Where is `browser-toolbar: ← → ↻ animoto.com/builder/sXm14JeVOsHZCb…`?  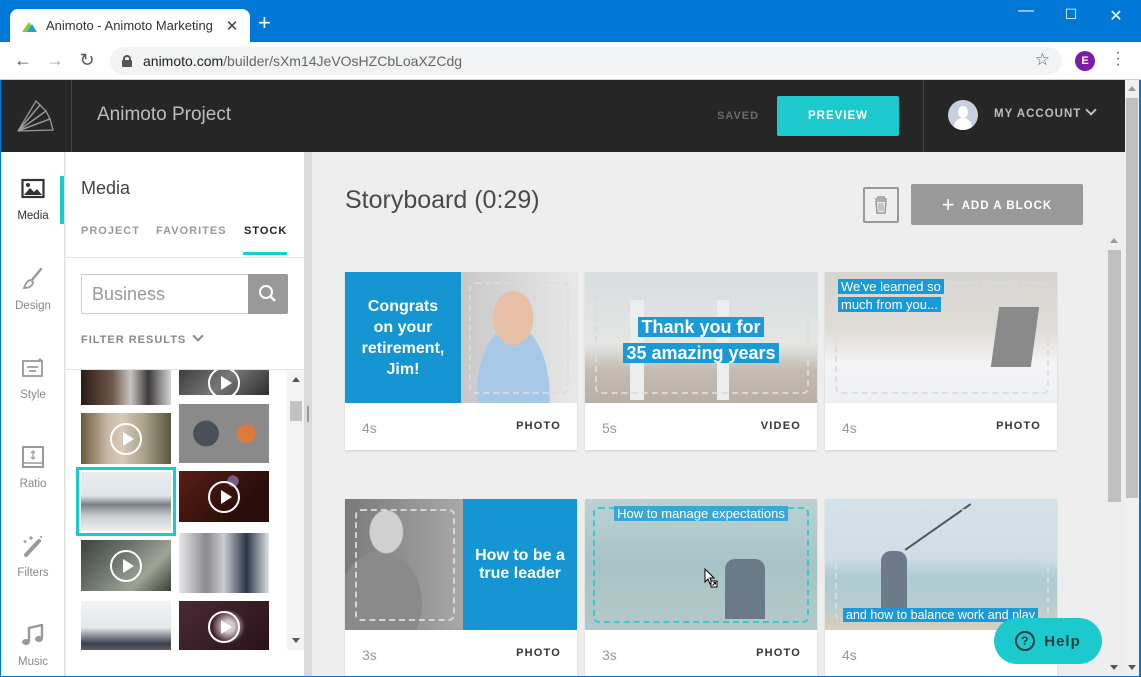 browser-toolbar: ← → ↻ animoto.com/builder/sXm14JeVOsHZCb… is located at coordinates (570, 61).